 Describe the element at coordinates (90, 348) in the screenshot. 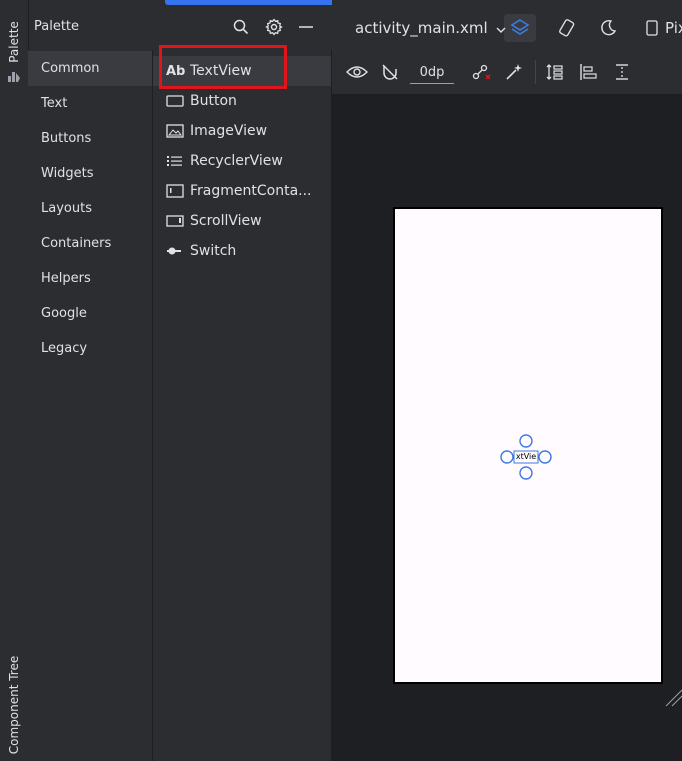

I see `category-legacy: Legacy` at that location.